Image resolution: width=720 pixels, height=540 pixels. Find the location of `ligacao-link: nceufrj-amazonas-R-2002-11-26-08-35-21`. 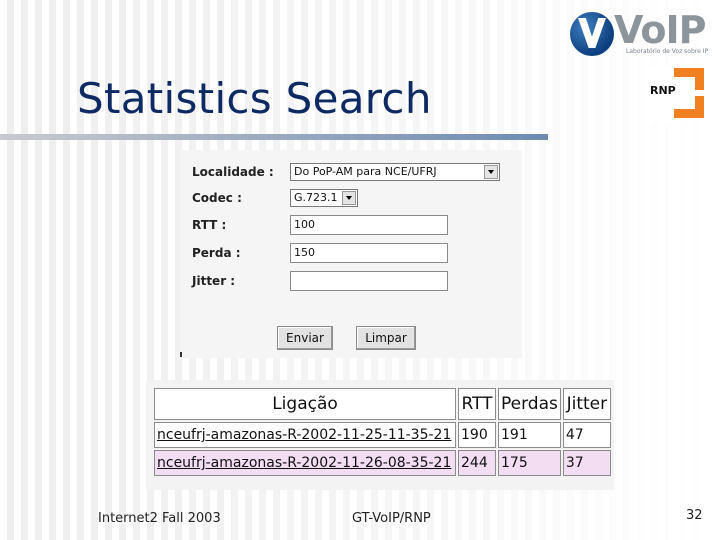

ligacao-link: nceufrj-amazonas-R-2002-11-26-08-35-21 is located at coordinates (305, 463).